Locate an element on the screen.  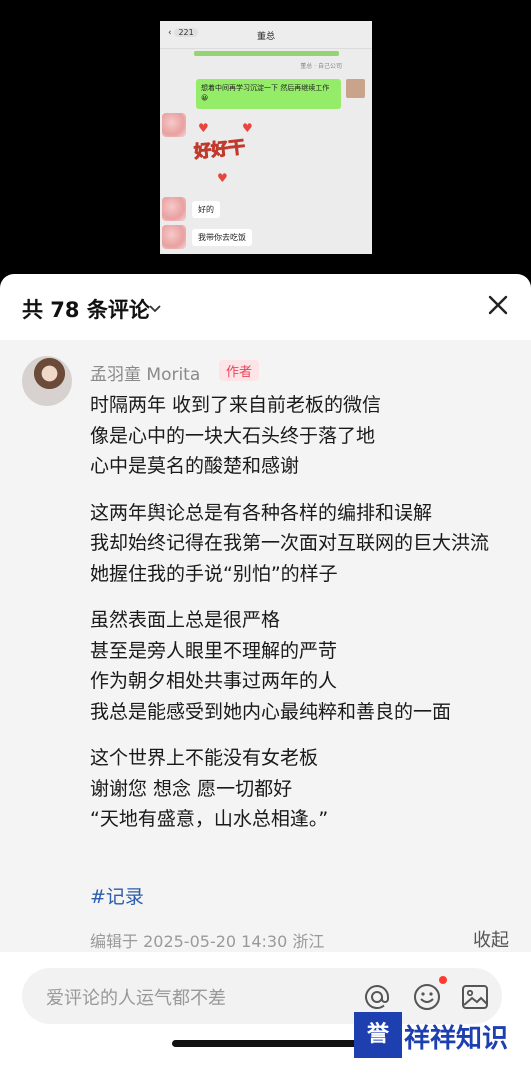
comment-line: 甚至是旁人眼里不理解的严苛 is located at coordinates (214, 650).